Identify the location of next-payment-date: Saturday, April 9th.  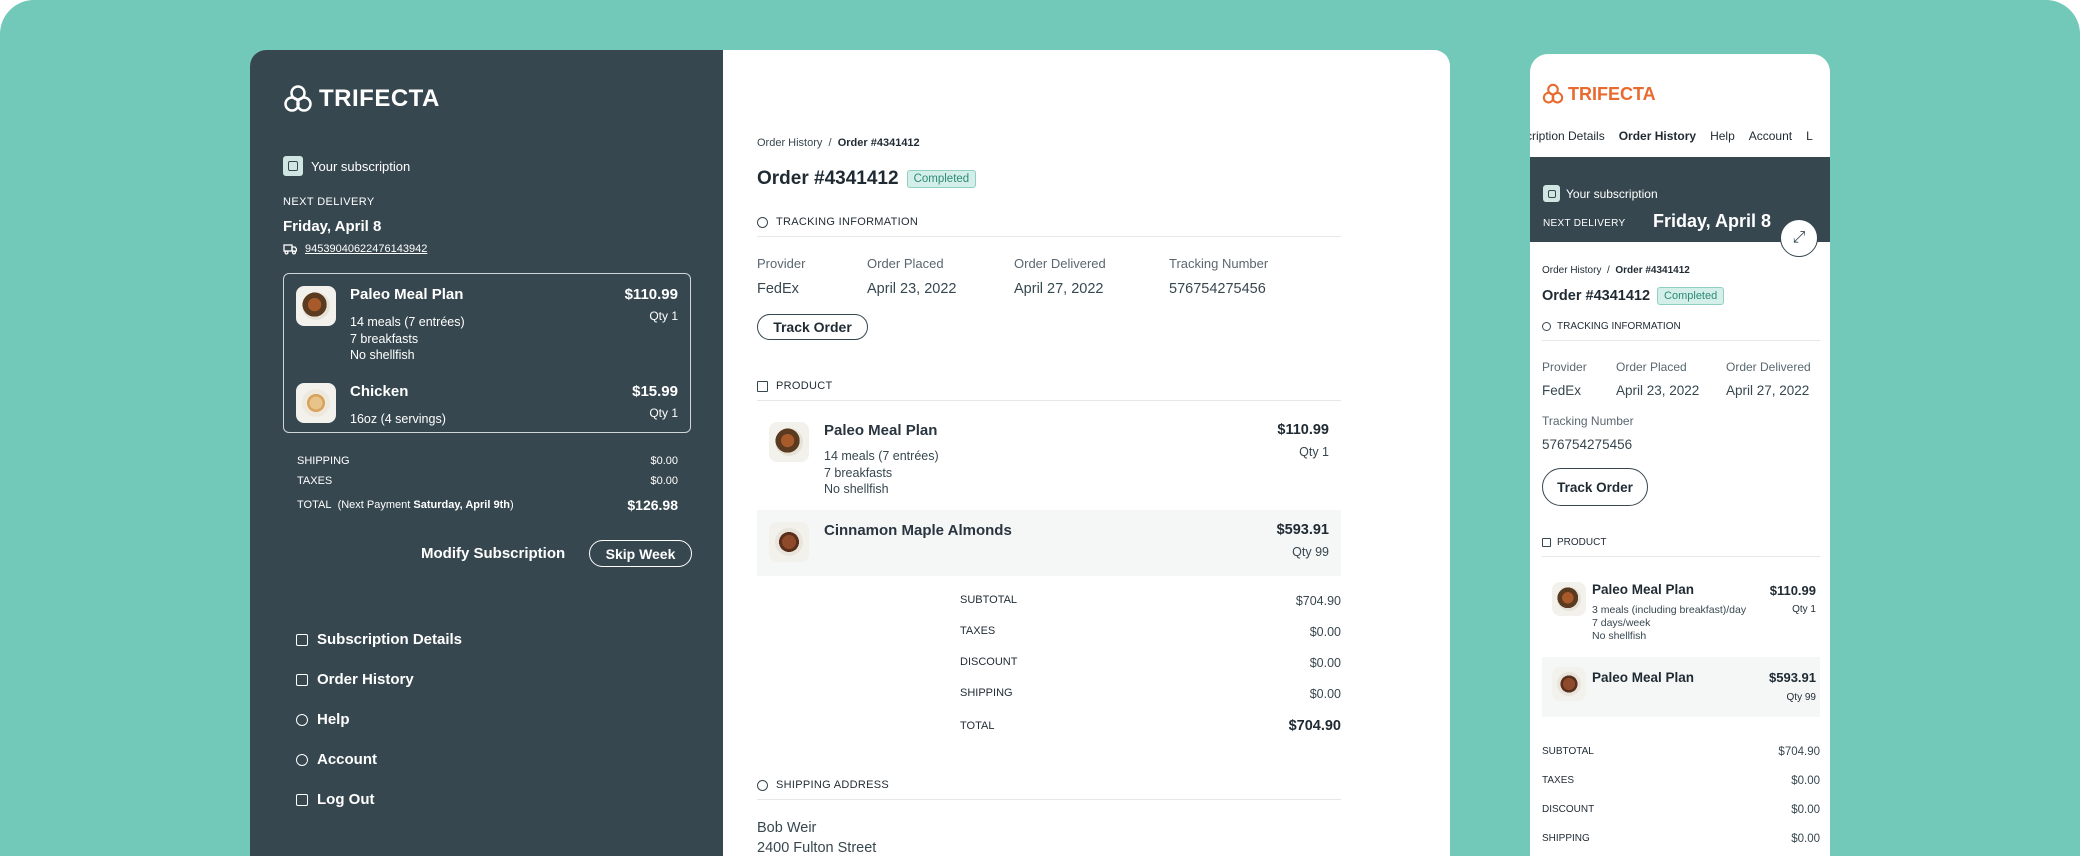
(461, 505).